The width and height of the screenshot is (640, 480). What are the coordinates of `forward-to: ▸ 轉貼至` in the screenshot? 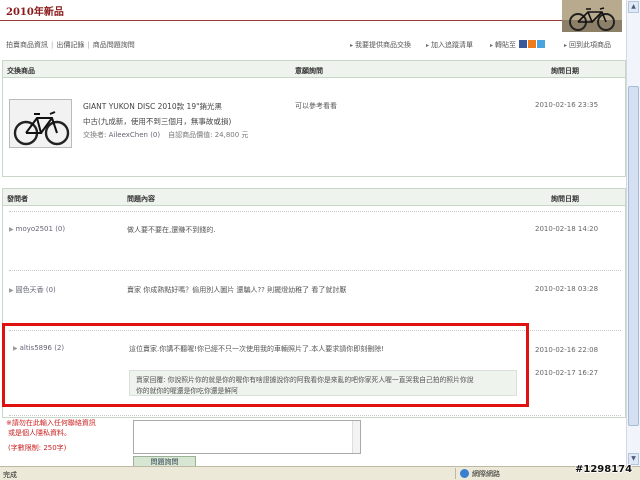 It's located at (518, 45).